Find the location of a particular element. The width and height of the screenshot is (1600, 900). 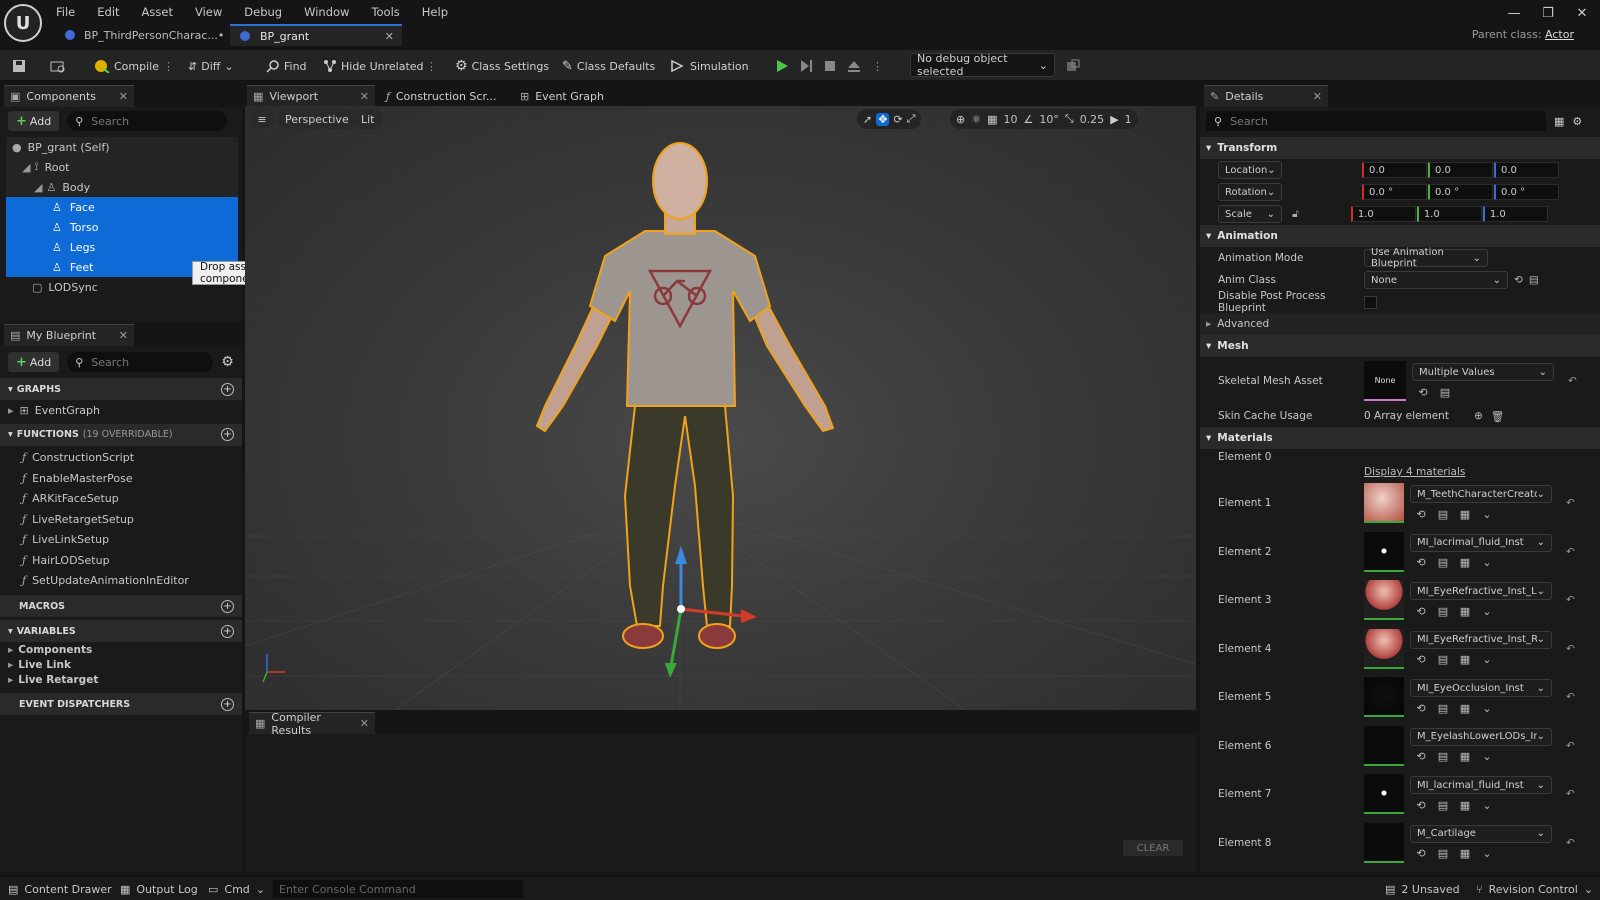

scale-snap-icon: ⤡ is located at coordinates (1069, 119).